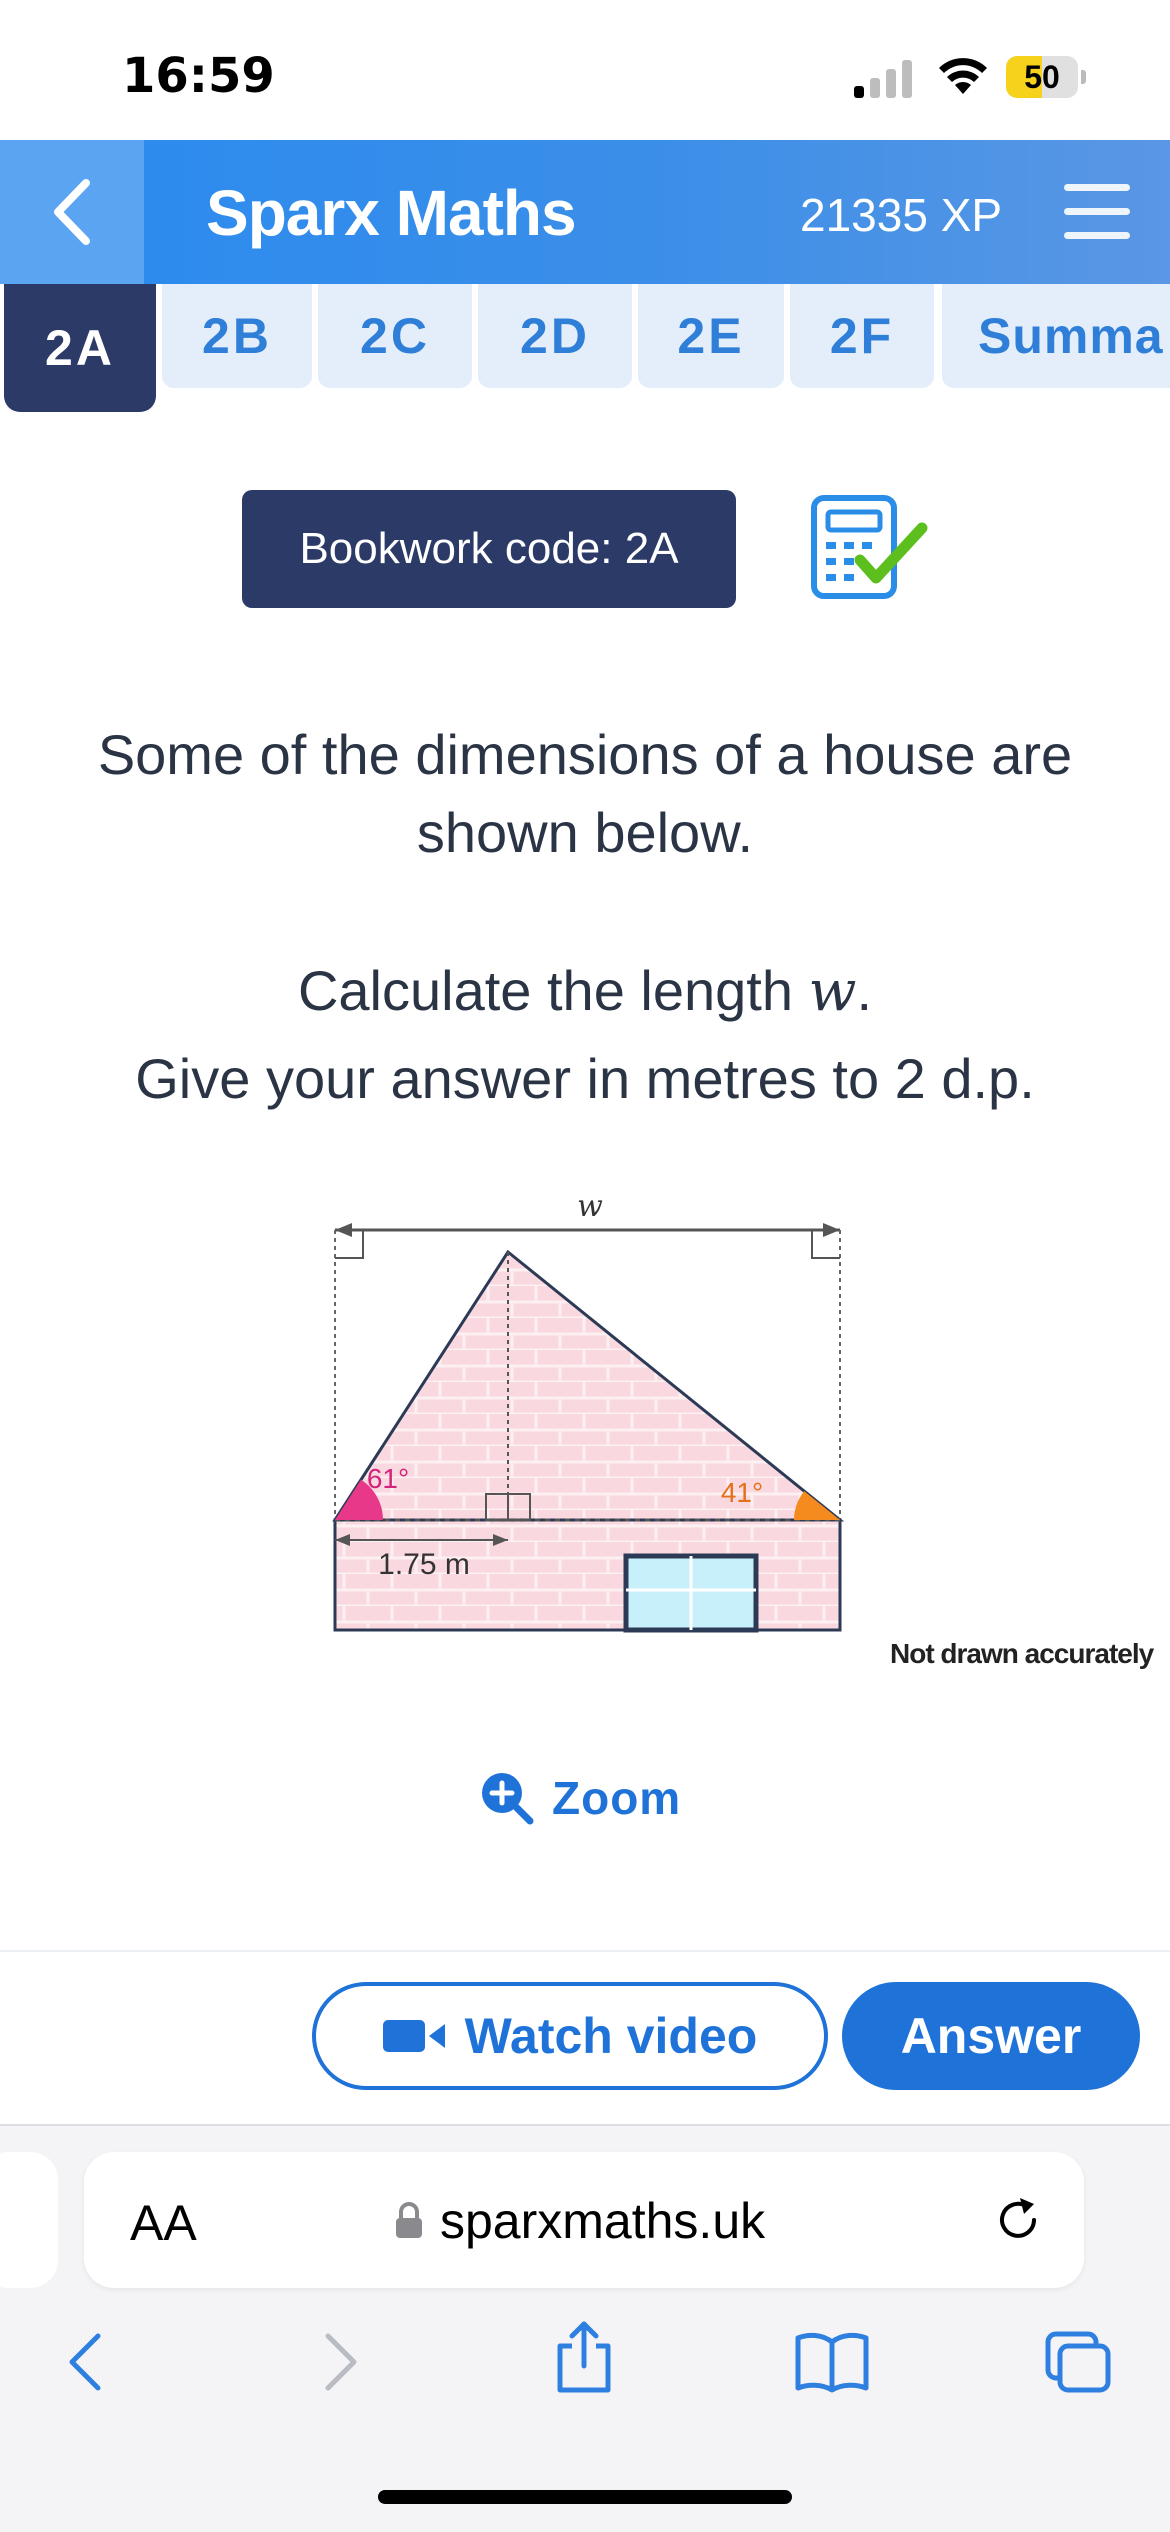 The width and height of the screenshot is (1170, 2532). Describe the element at coordinates (1079, 2362) in the screenshot. I see `tabs-icon` at that location.